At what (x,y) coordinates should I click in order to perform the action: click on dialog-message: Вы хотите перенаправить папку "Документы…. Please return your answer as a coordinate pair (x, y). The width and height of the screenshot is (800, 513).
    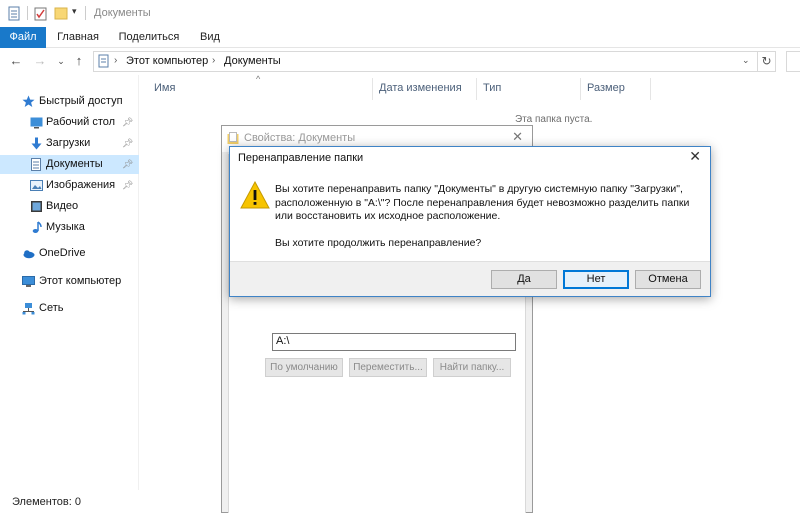
    Looking at the image, I should click on (482, 202).